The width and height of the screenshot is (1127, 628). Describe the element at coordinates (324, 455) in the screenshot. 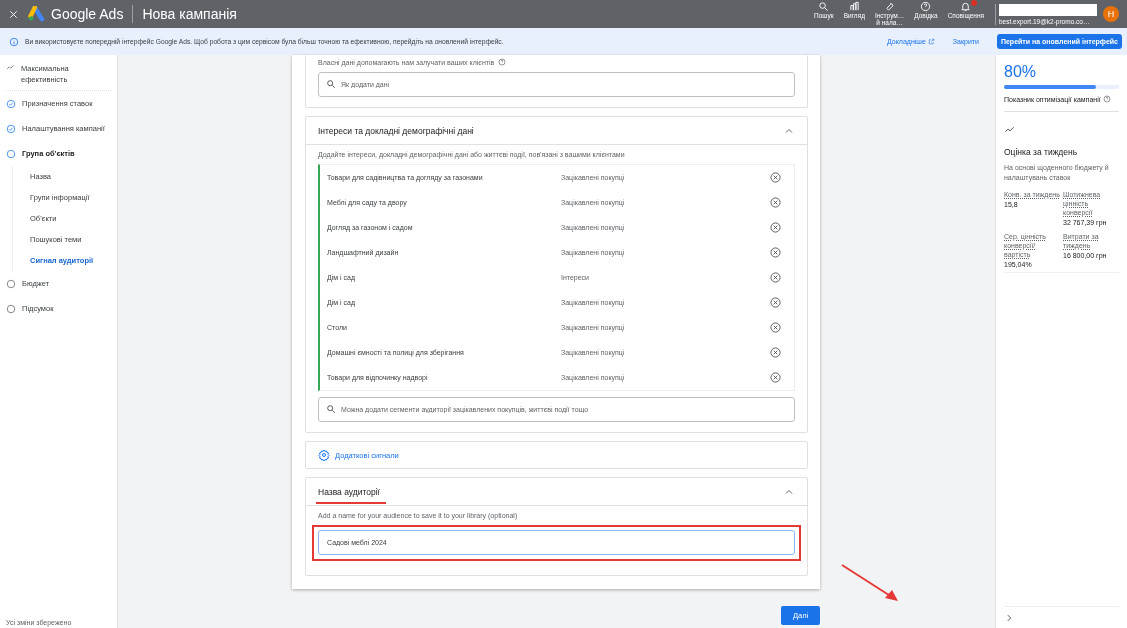

I see `gear-icon` at that location.